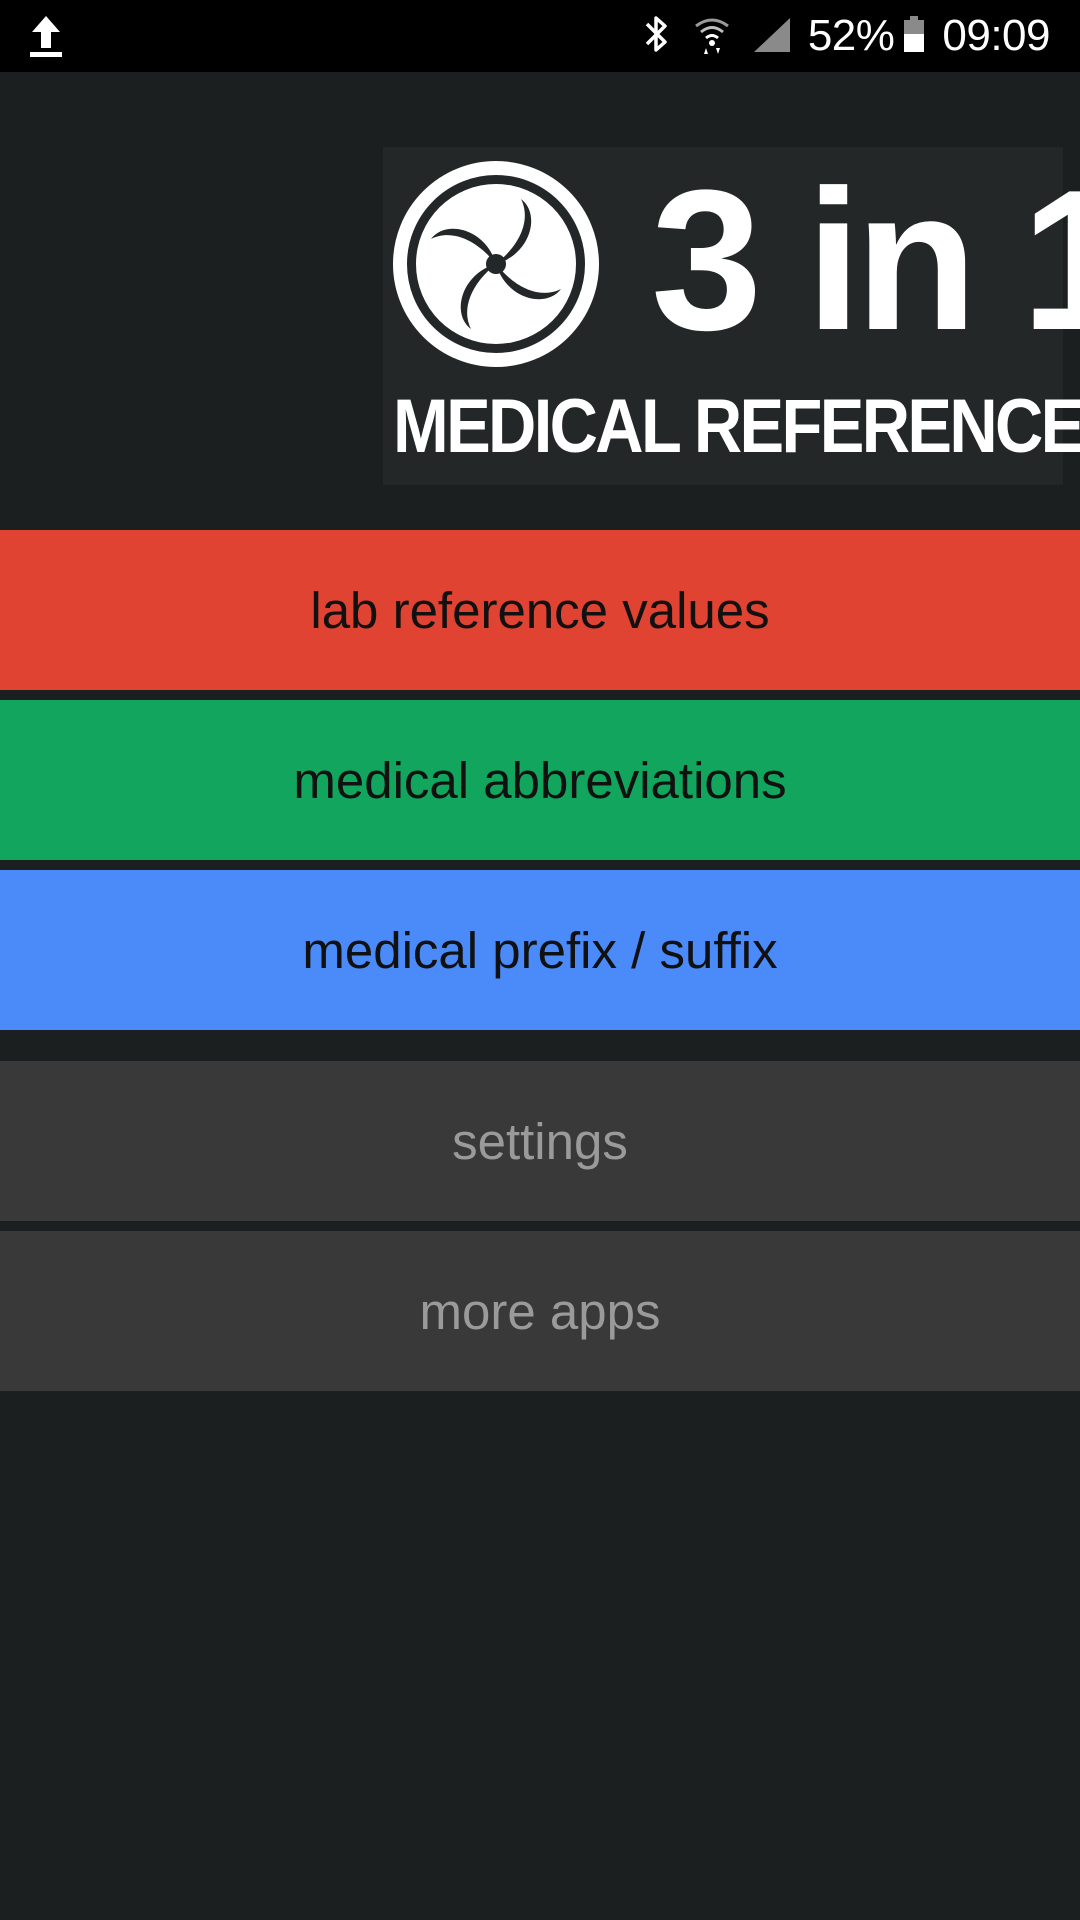  I want to click on signal-icon, so click(772, 36).